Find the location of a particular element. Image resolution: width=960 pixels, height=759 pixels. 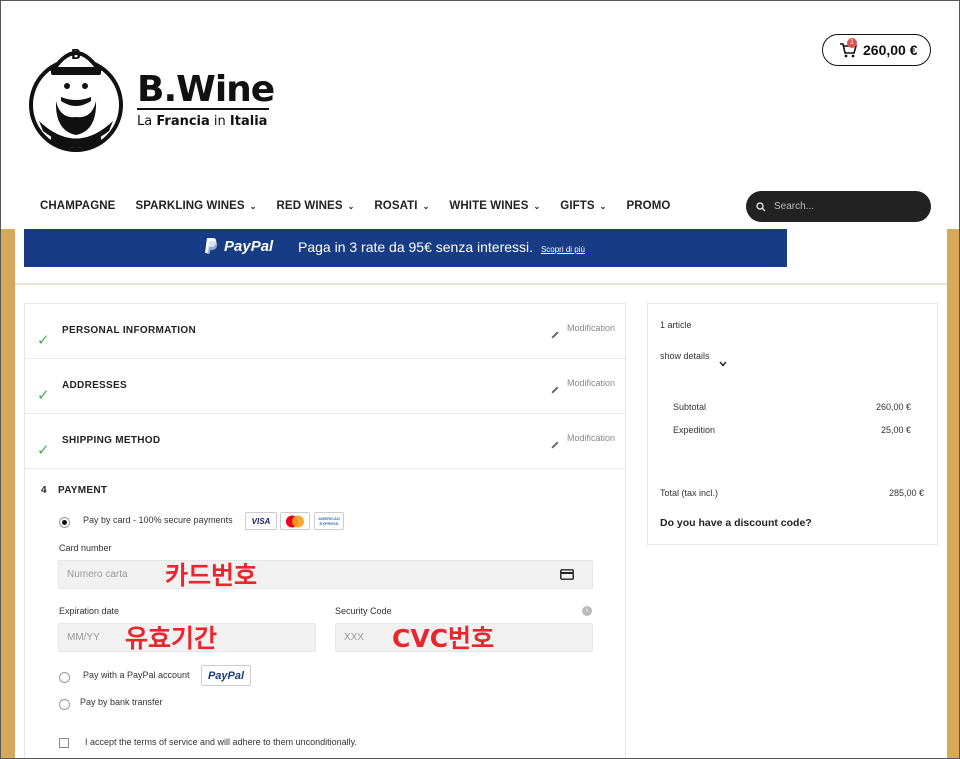

security-code-annotation: CVC번호 is located at coordinates (443, 638).